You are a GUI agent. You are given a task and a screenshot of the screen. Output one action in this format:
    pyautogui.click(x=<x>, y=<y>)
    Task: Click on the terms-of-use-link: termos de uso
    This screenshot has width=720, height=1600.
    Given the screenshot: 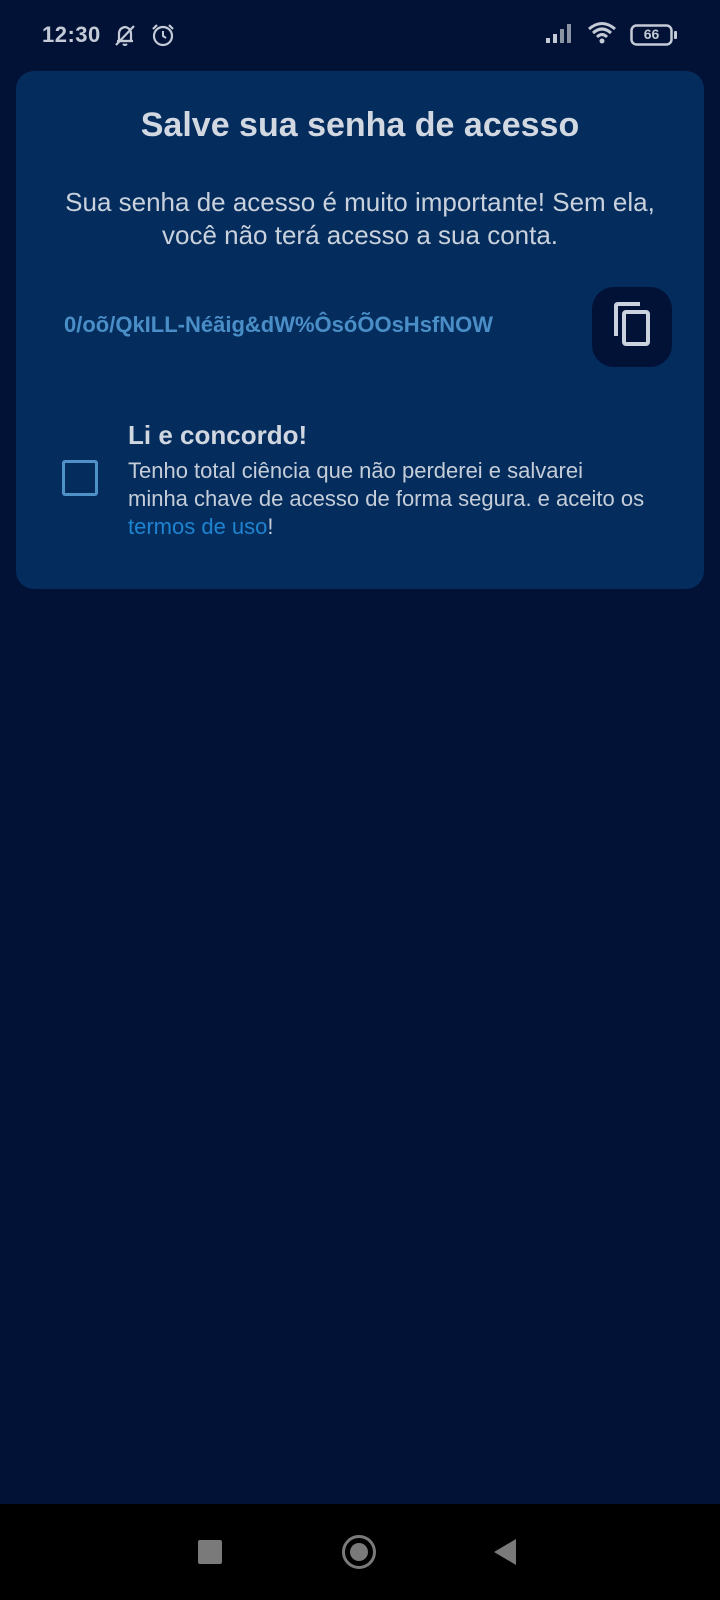 What is the action you would take?
    pyautogui.click(x=197, y=526)
    